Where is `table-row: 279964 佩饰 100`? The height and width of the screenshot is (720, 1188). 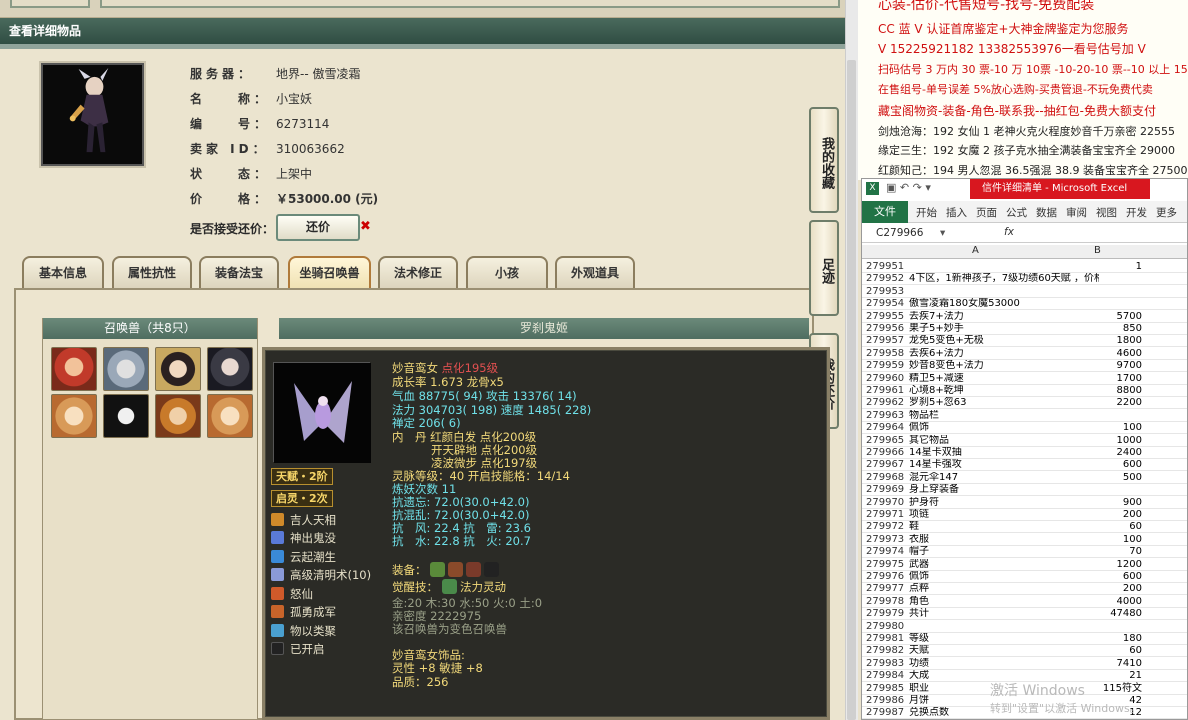
table-row: 279964 佩饰 100 is located at coordinates (1024, 428).